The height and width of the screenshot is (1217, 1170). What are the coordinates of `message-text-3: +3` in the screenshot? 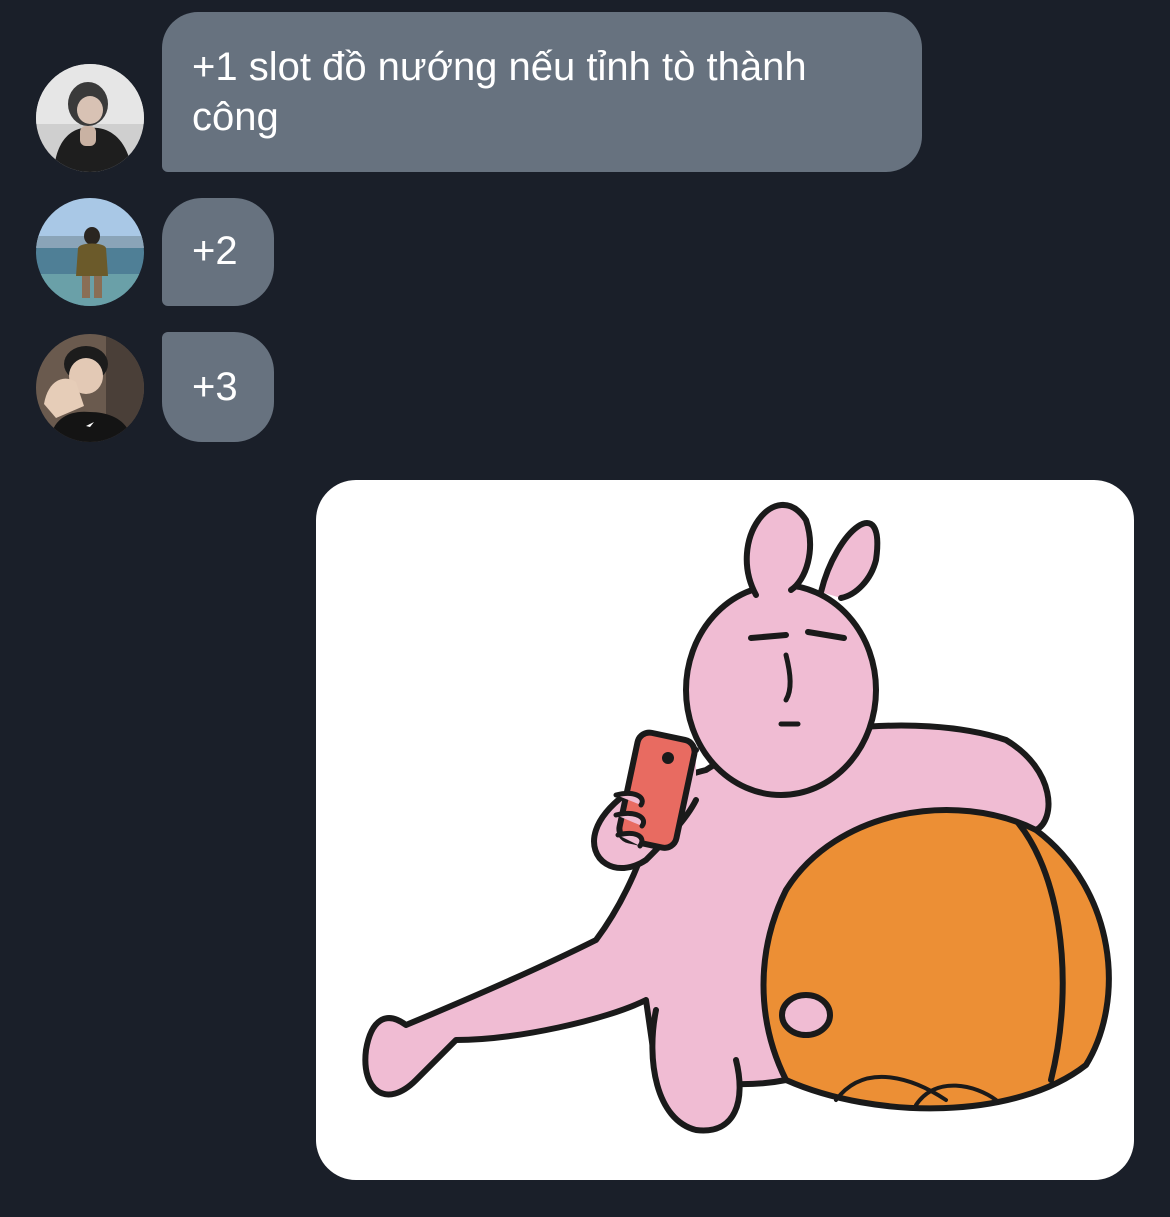 It's located at (215, 387).